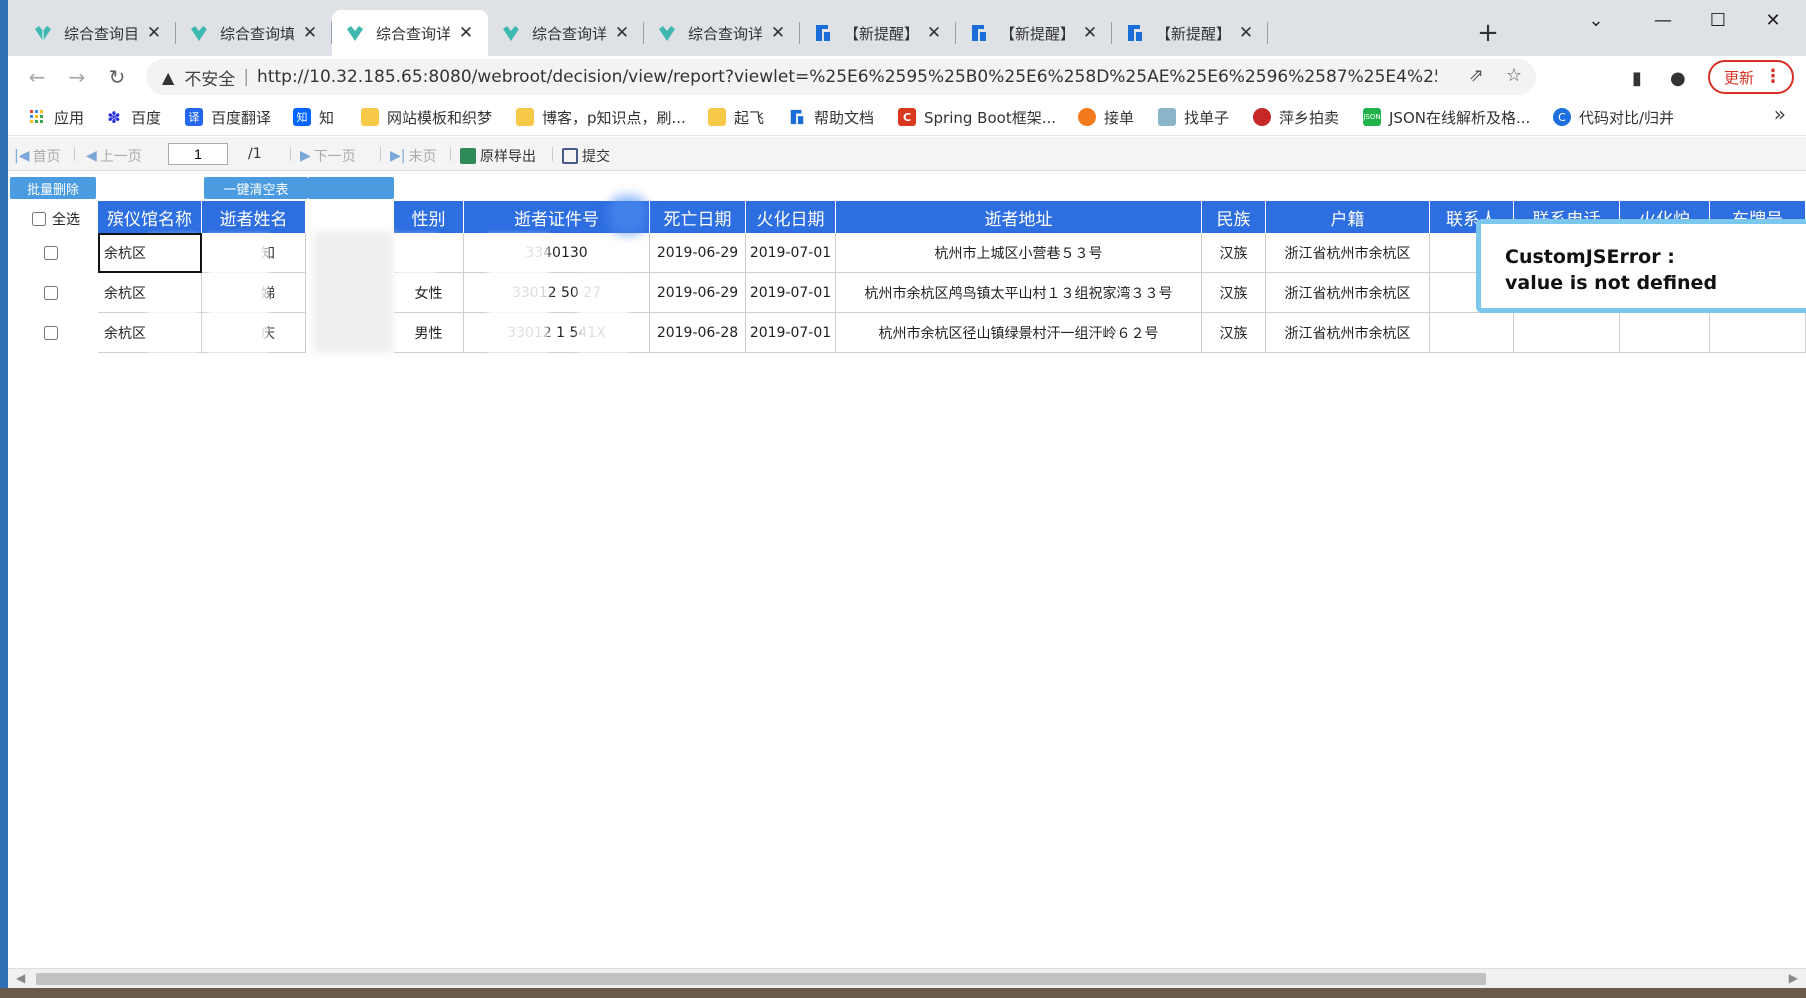 This screenshot has width=1806, height=998. I want to click on bookmark-help-docs: 帮助文档, so click(831, 117).